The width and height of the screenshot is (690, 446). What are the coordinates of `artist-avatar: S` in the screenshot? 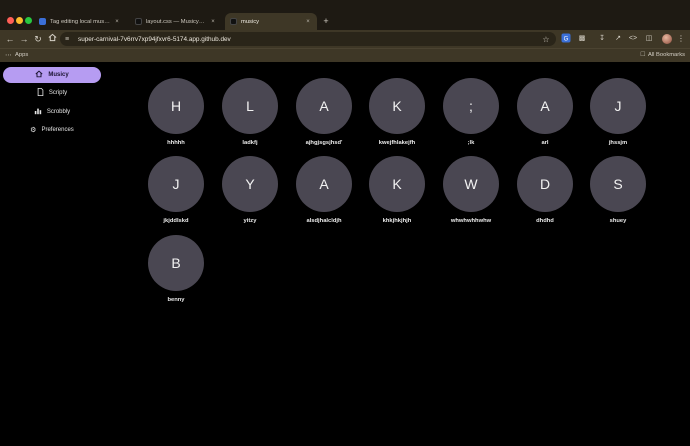 It's located at (618, 184).